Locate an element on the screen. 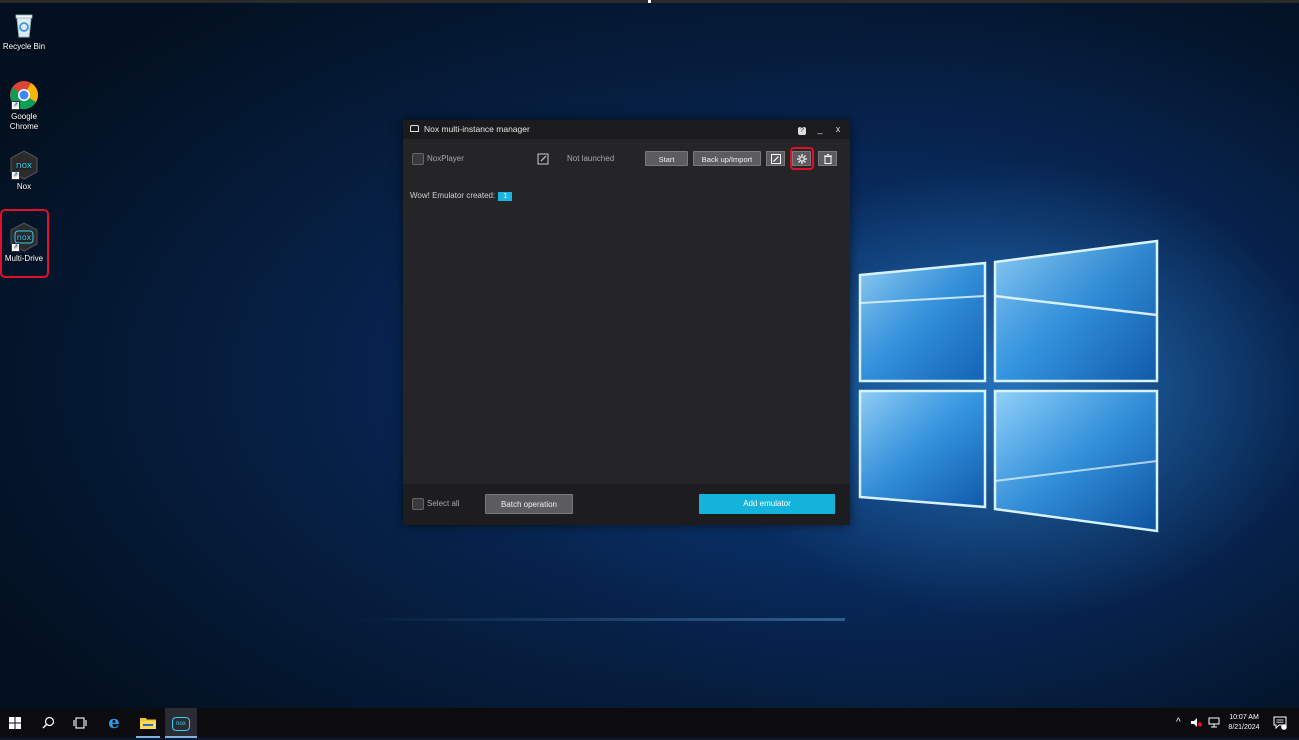 The width and height of the screenshot is (1299, 740). desktop-icon-recycle-bin: Recycle Bin is located at coordinates (24, 31).